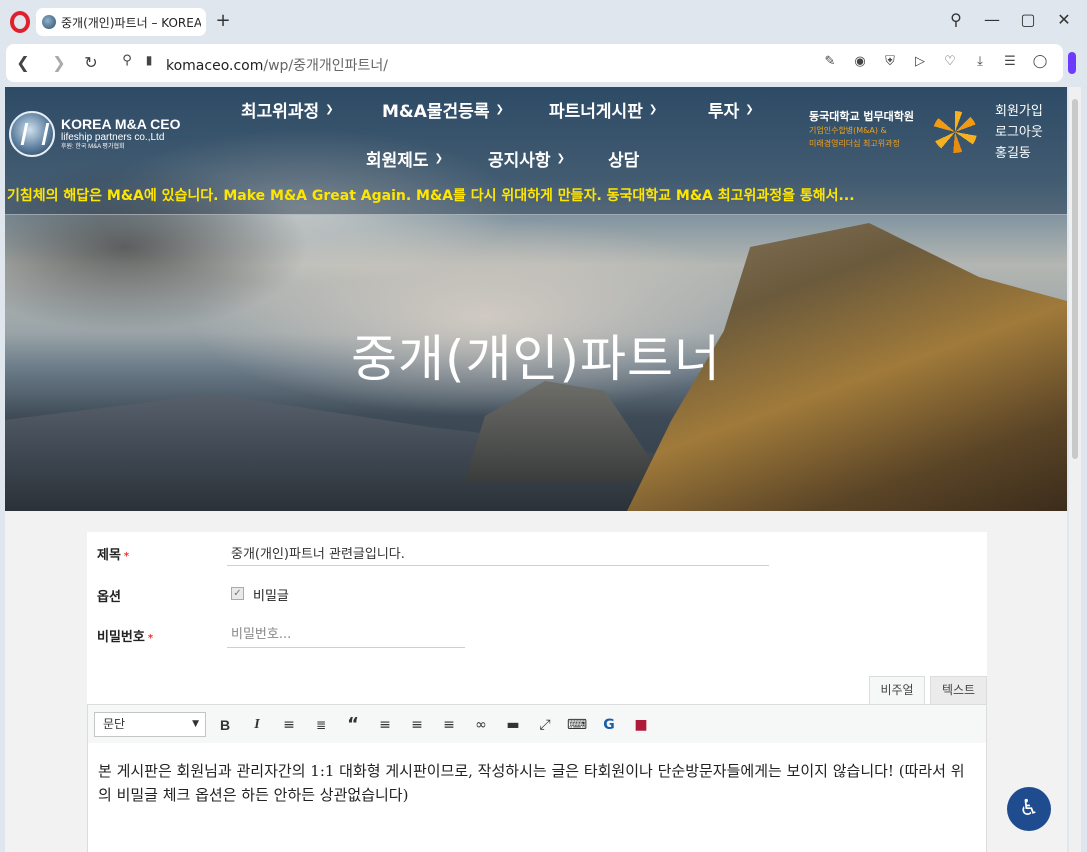  What do you see at coordinates (958, 690) in the screenshot?
I see `tab-text: 텍스트` at bounding box center [958, 690].